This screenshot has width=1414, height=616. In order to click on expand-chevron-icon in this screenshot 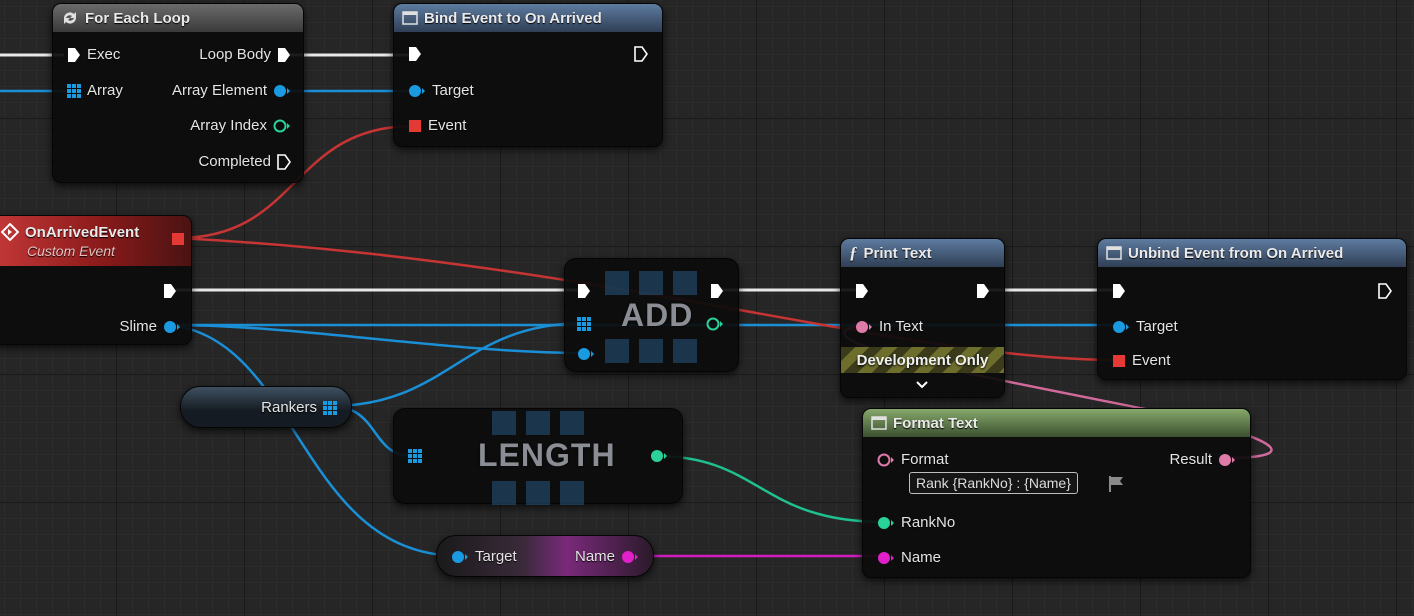, I will do `click(922, 386)`.